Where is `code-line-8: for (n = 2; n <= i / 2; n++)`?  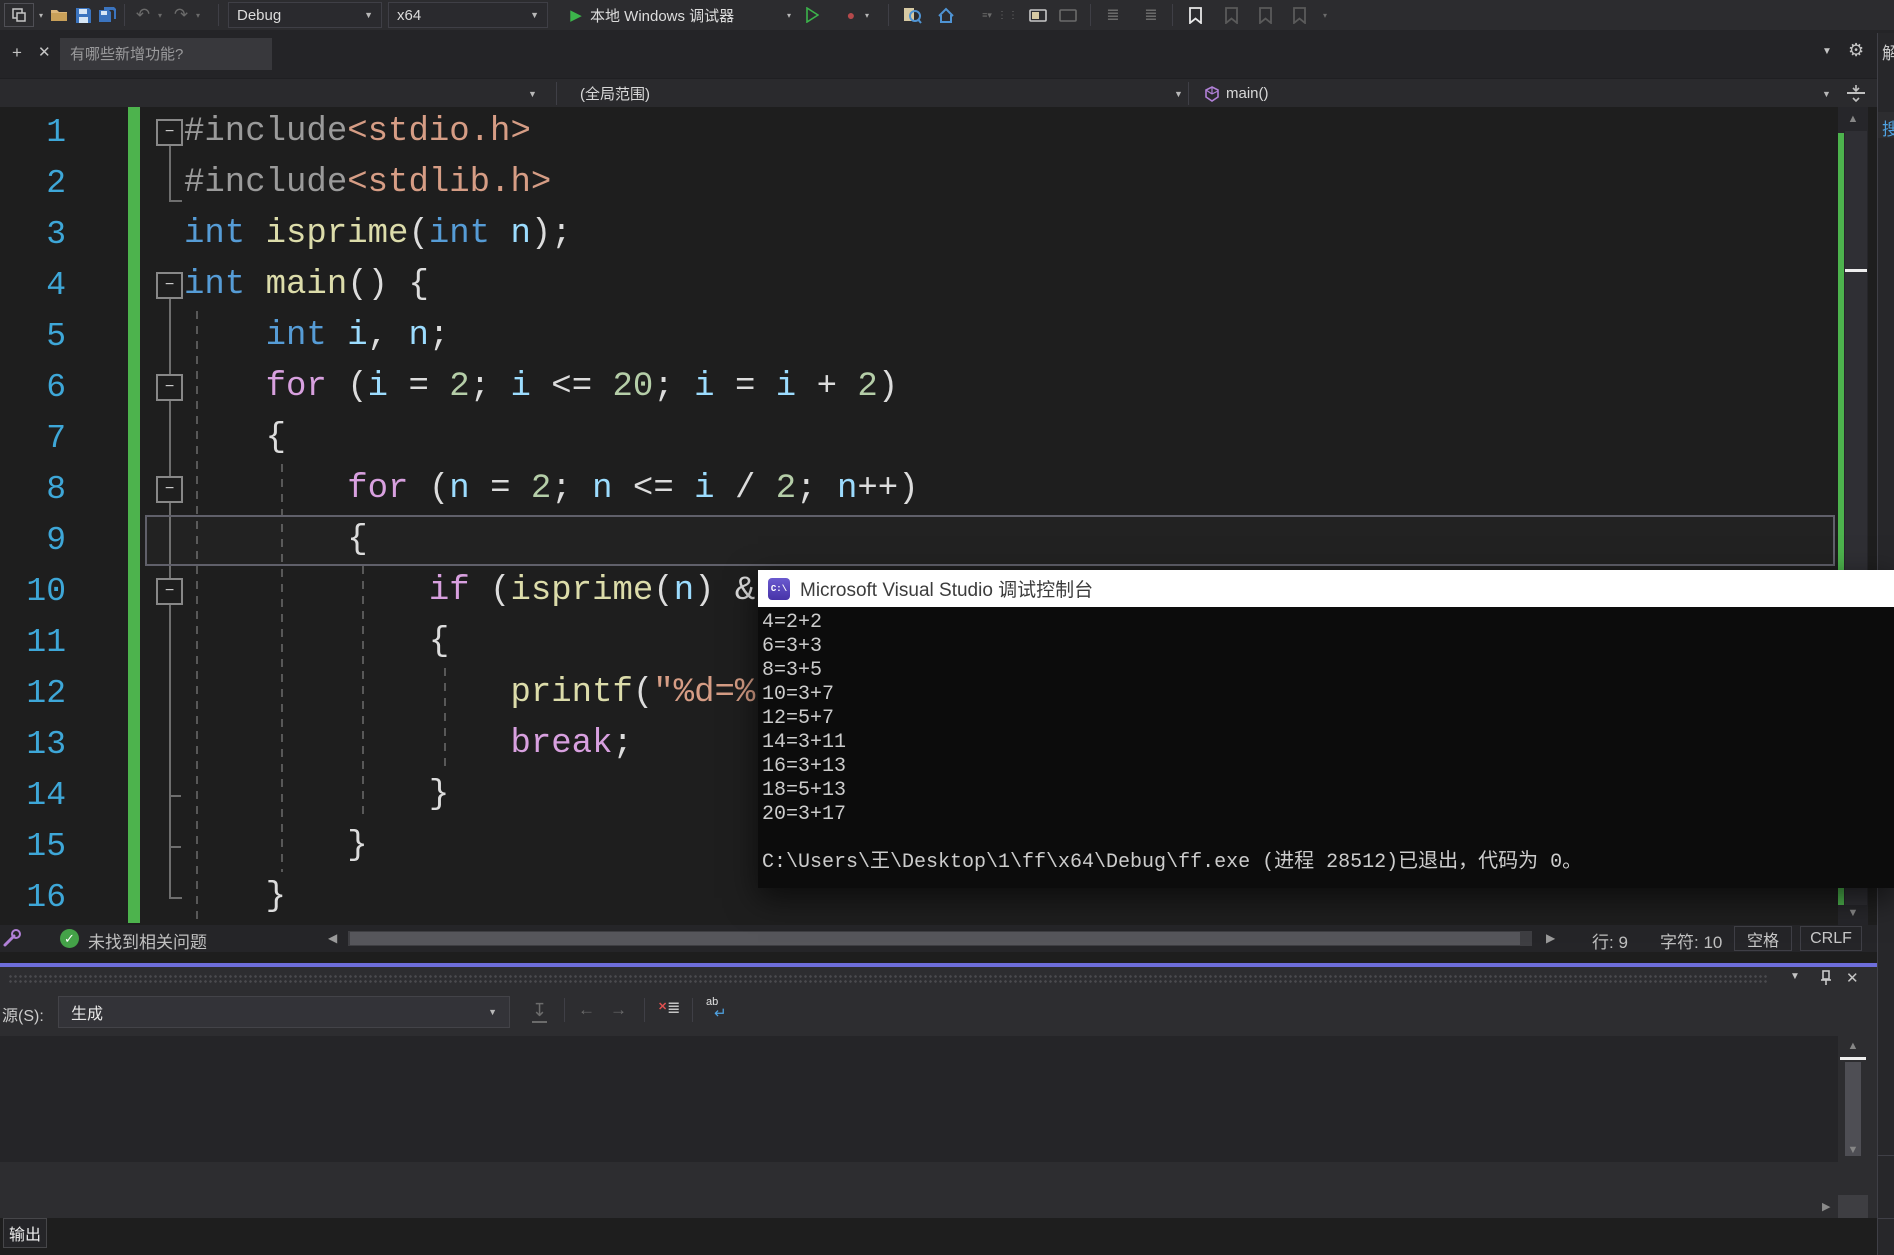 code-line-8: for (n = 2; n <= i / 2; n++) is located at coordinates (551, 489).